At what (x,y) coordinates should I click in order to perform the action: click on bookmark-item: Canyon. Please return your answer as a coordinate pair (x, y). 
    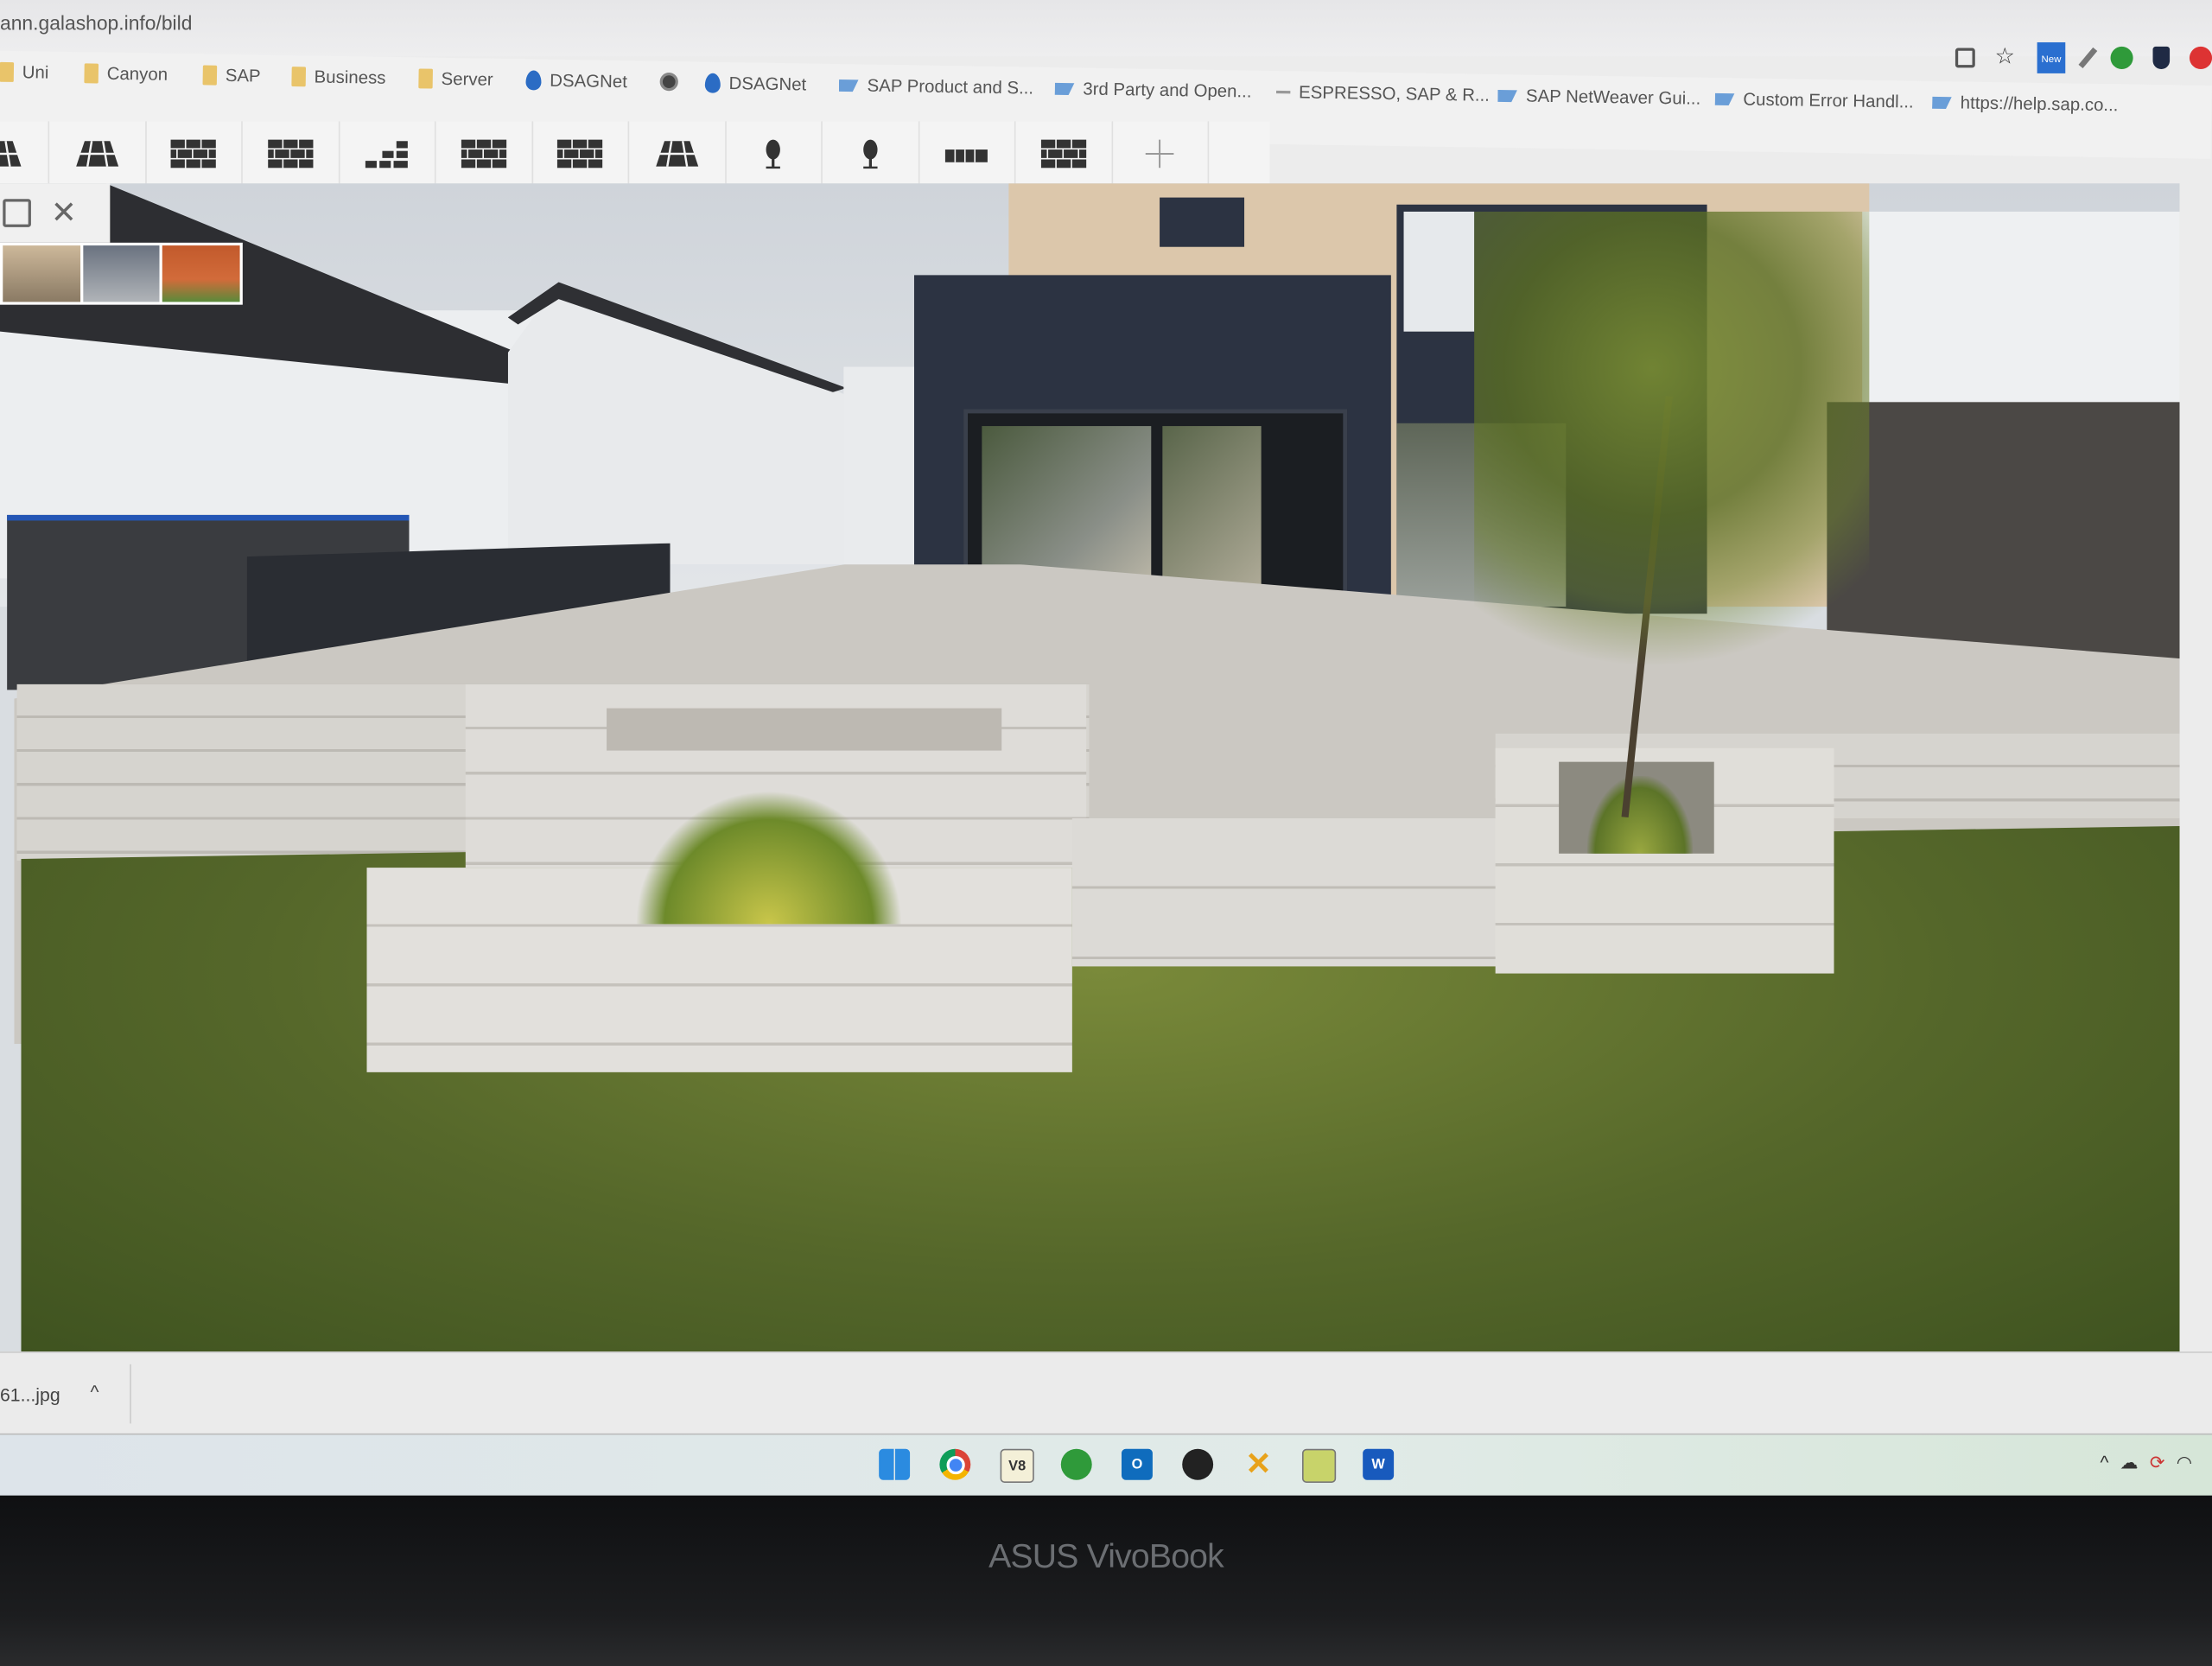
    Looking at the image, I should click on (126, 74).